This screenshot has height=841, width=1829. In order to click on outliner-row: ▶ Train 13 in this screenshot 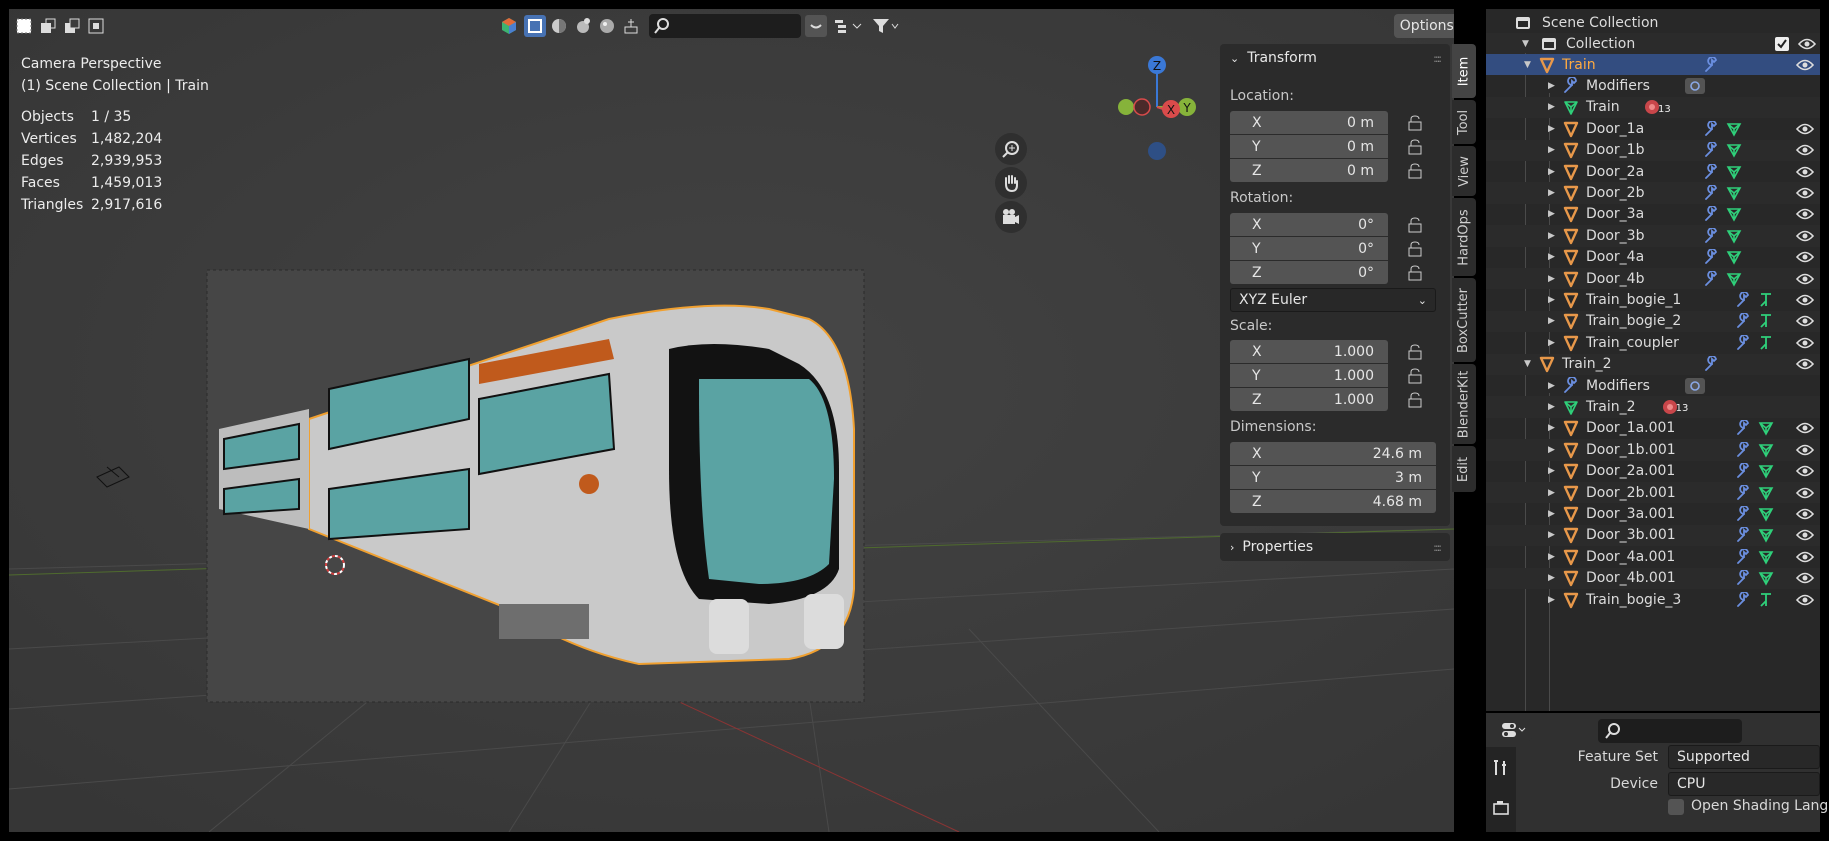, I will do `click(1653, 107)`.